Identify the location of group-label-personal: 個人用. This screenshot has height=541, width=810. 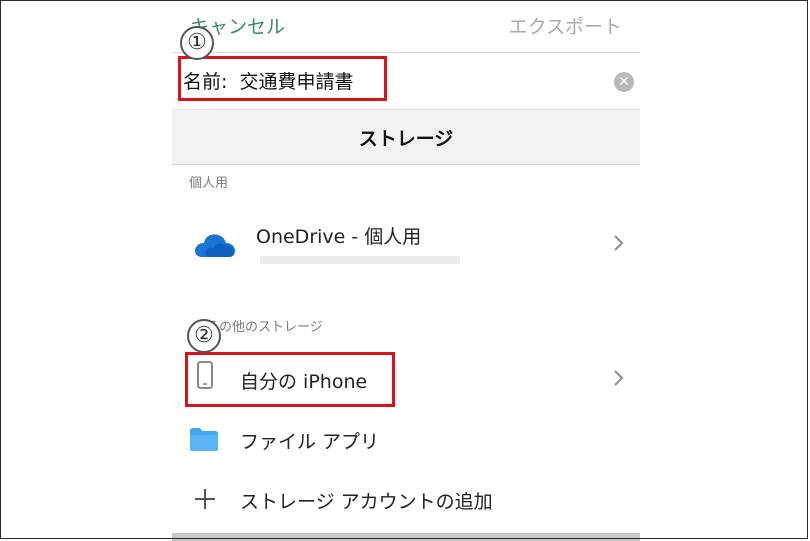
(209, 183).